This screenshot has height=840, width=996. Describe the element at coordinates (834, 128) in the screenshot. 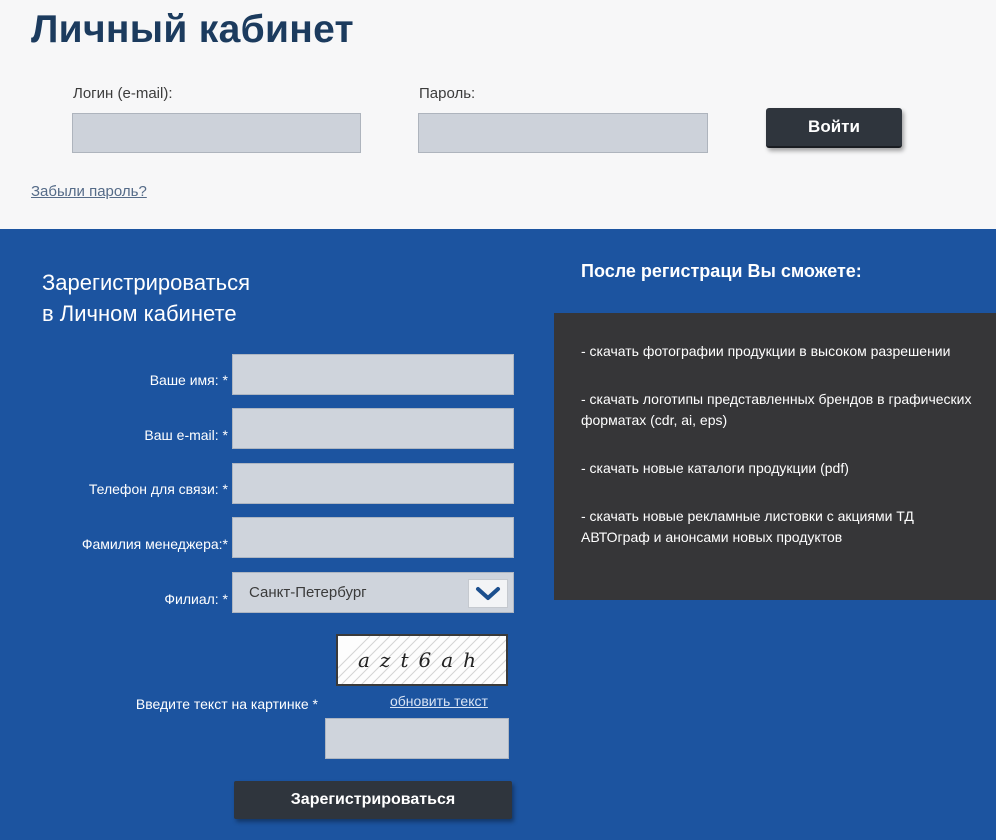

I see `login-button: Войти` at that location.